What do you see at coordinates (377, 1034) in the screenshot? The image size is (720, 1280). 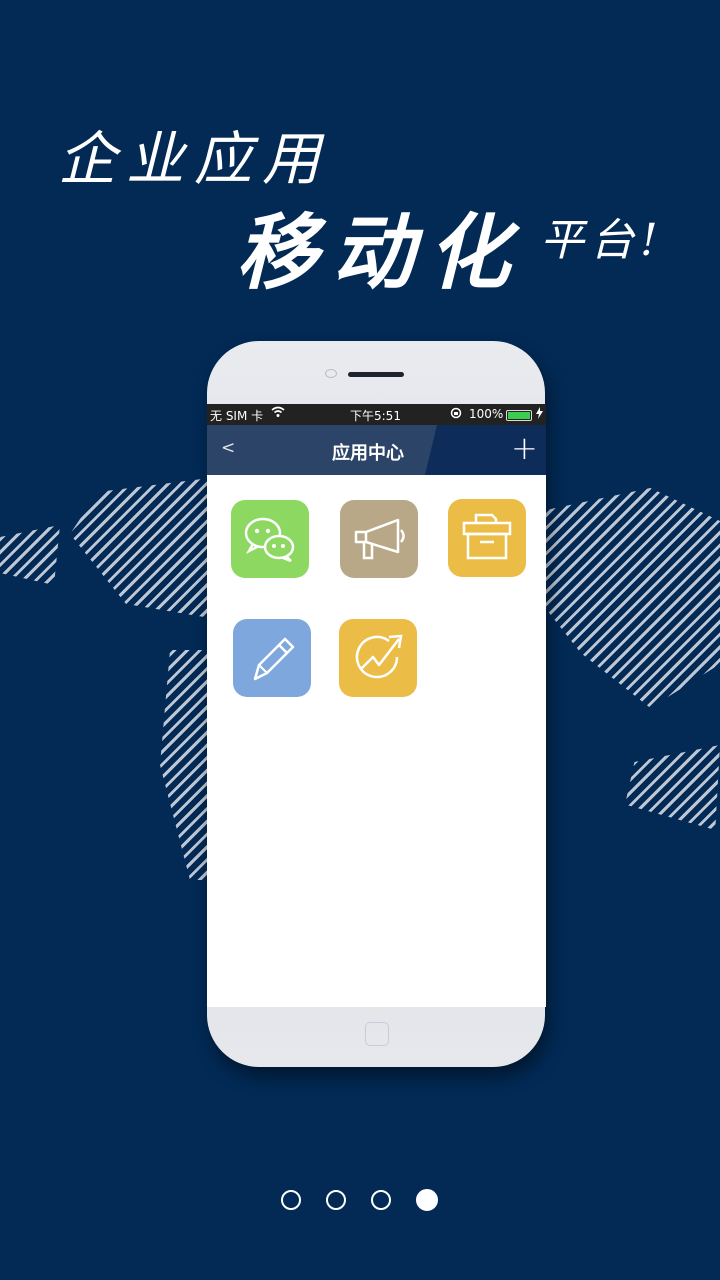 I see `home-button` at bounding box center [377, 1034].